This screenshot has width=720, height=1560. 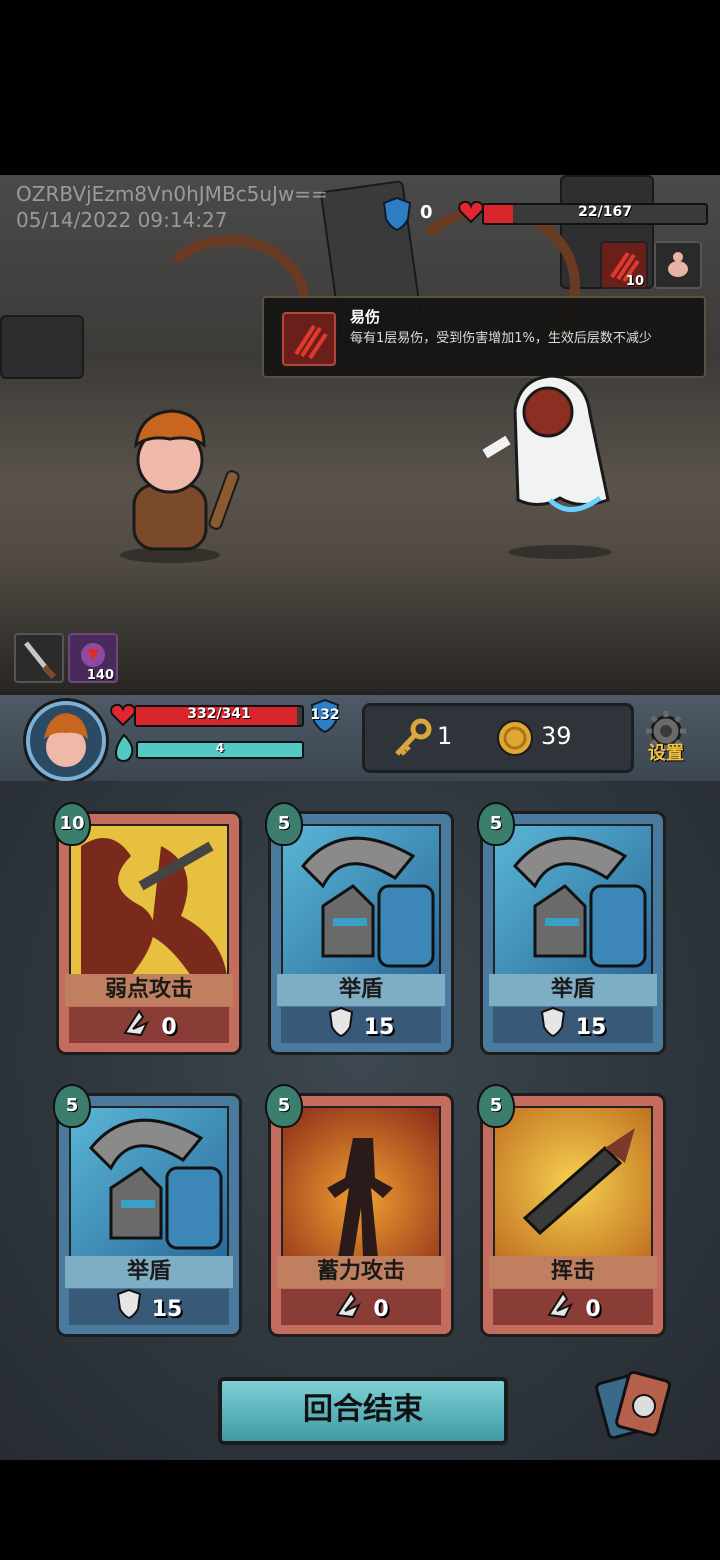 I want to click on card-name: 蓄力攻击, so click(x=361, y=1272).